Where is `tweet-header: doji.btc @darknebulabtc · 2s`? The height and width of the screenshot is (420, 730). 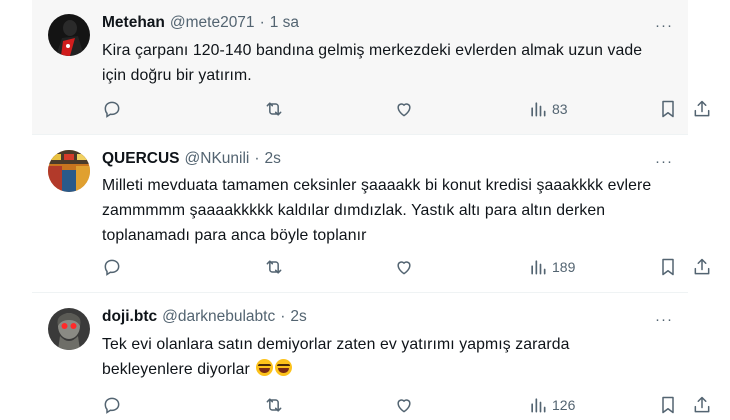 tweet-header: doji.btc @darknebulabtc · 2s is located at coordinates (204, 317).